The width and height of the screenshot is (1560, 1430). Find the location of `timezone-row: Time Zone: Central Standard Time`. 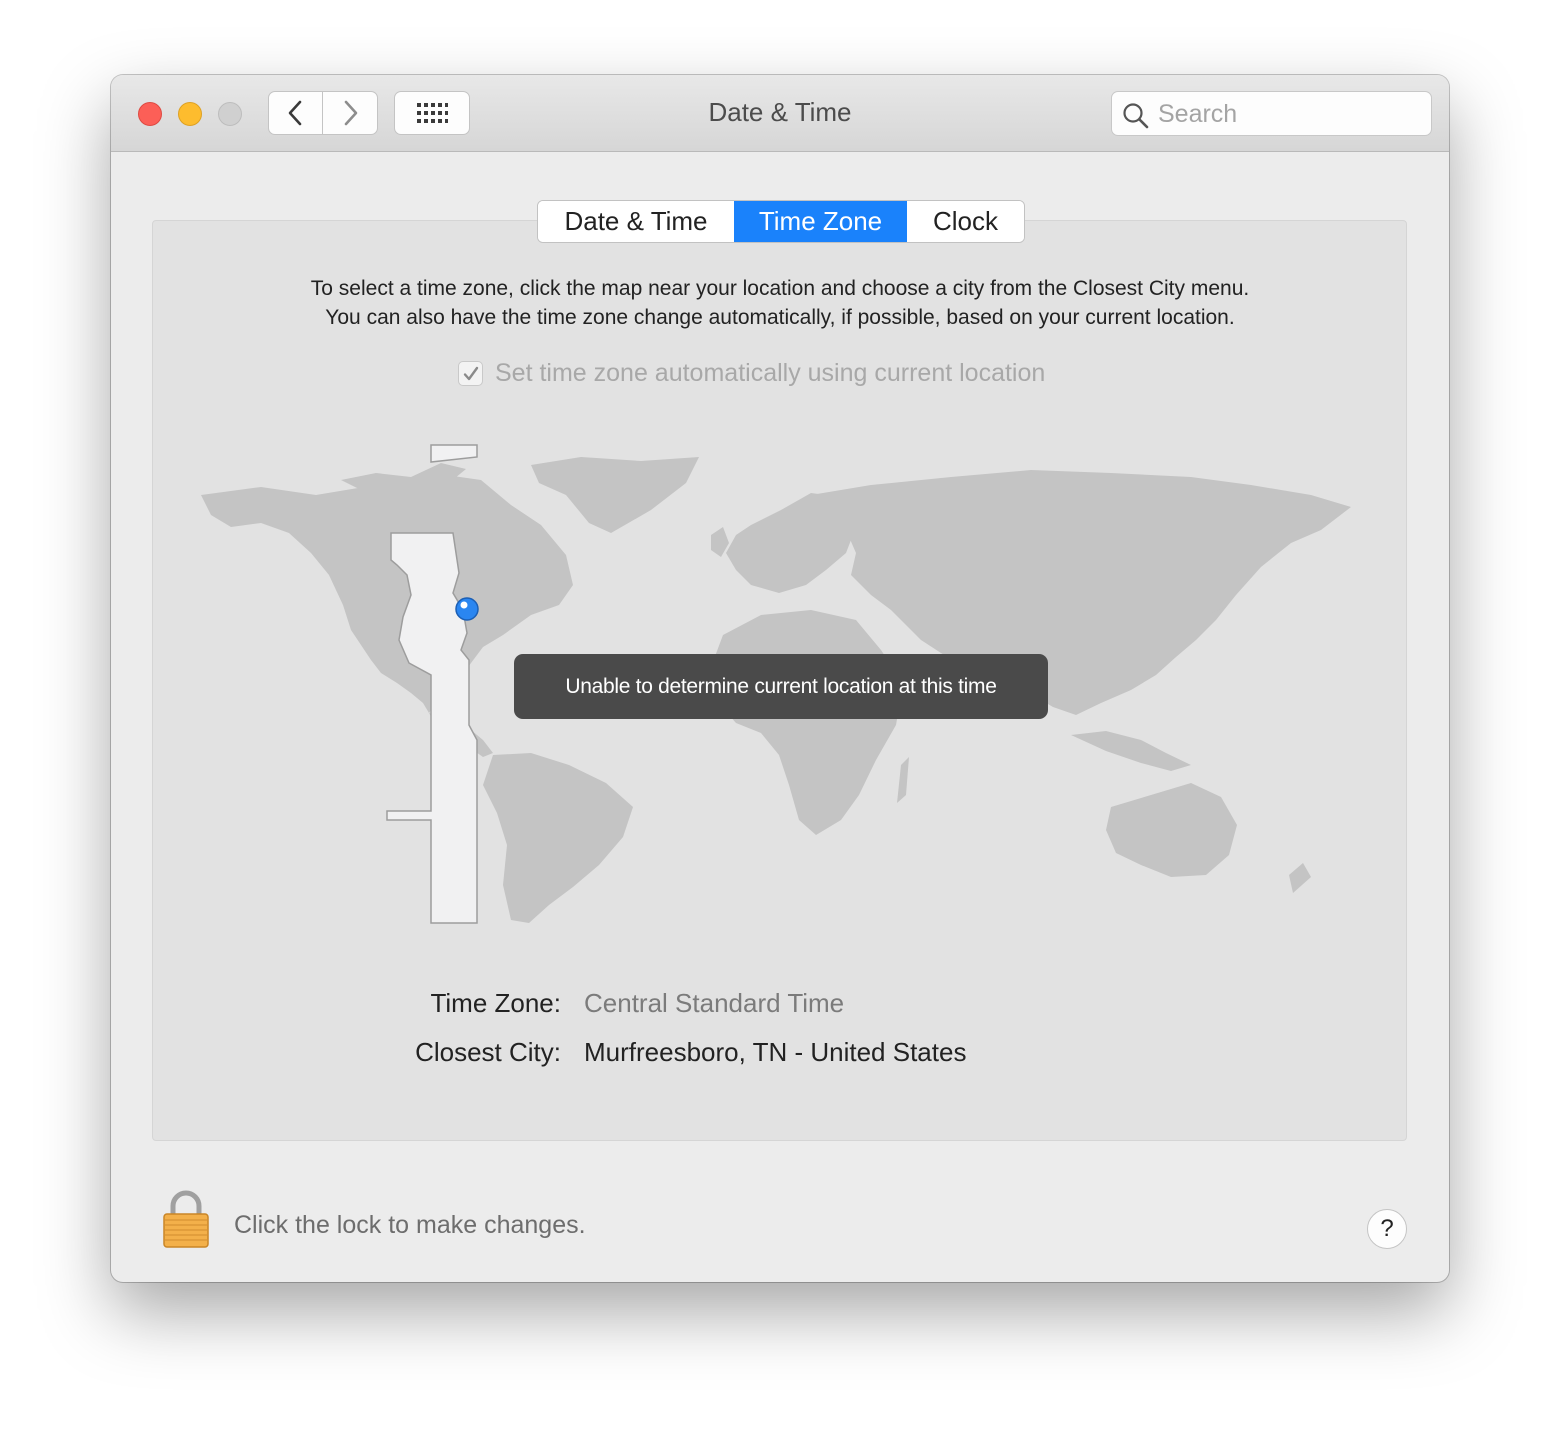

timezone-row: Time Zone: Central Standard Time is located at coordinates (780, 1006).